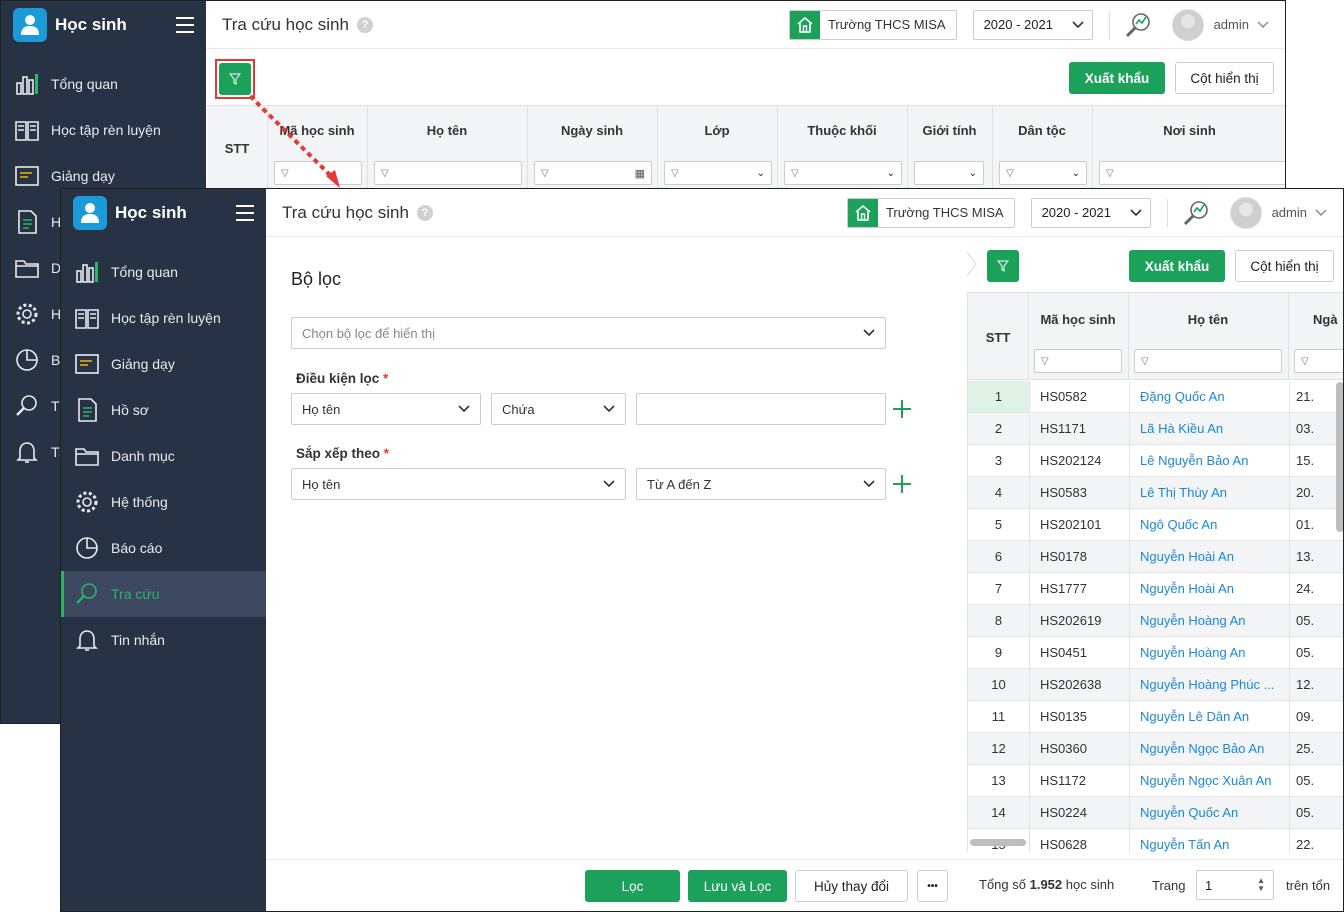 The width and height of the screenshot is (1344, 912). I want to click on row-dob: 24., so click(1316, 588).